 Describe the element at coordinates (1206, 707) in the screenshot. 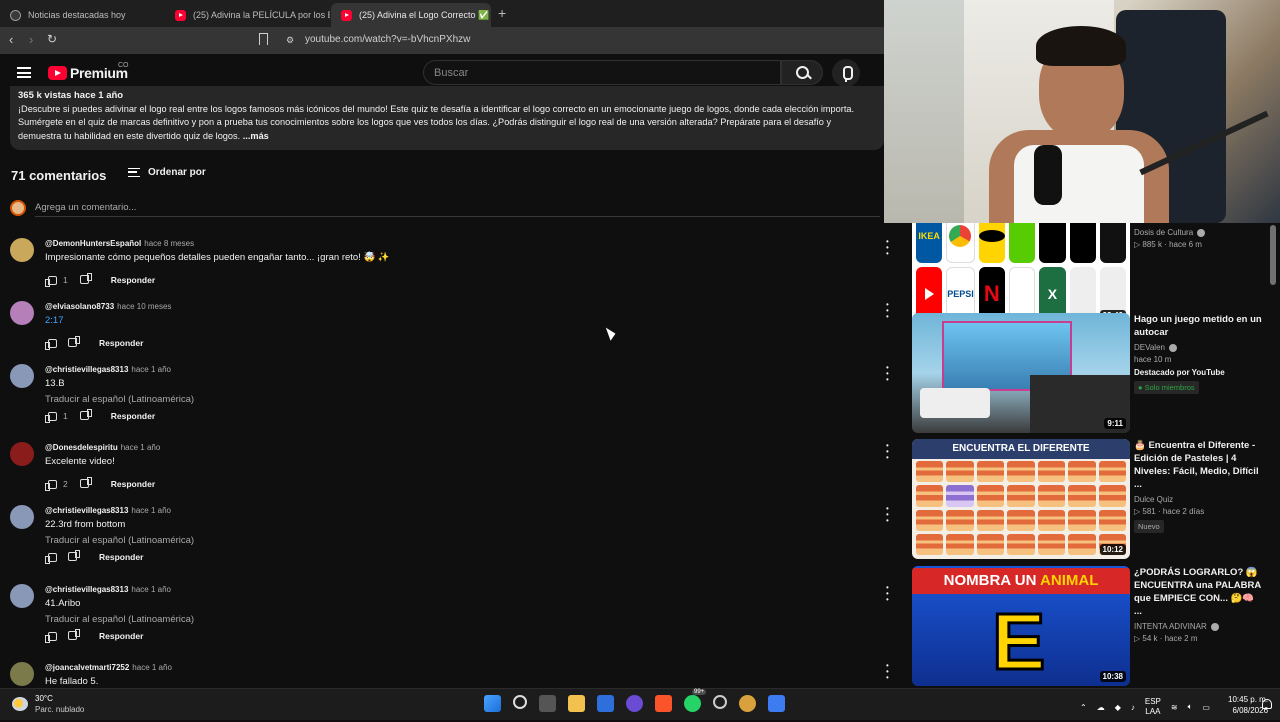

I see `battery-icon: ▭` at that location.